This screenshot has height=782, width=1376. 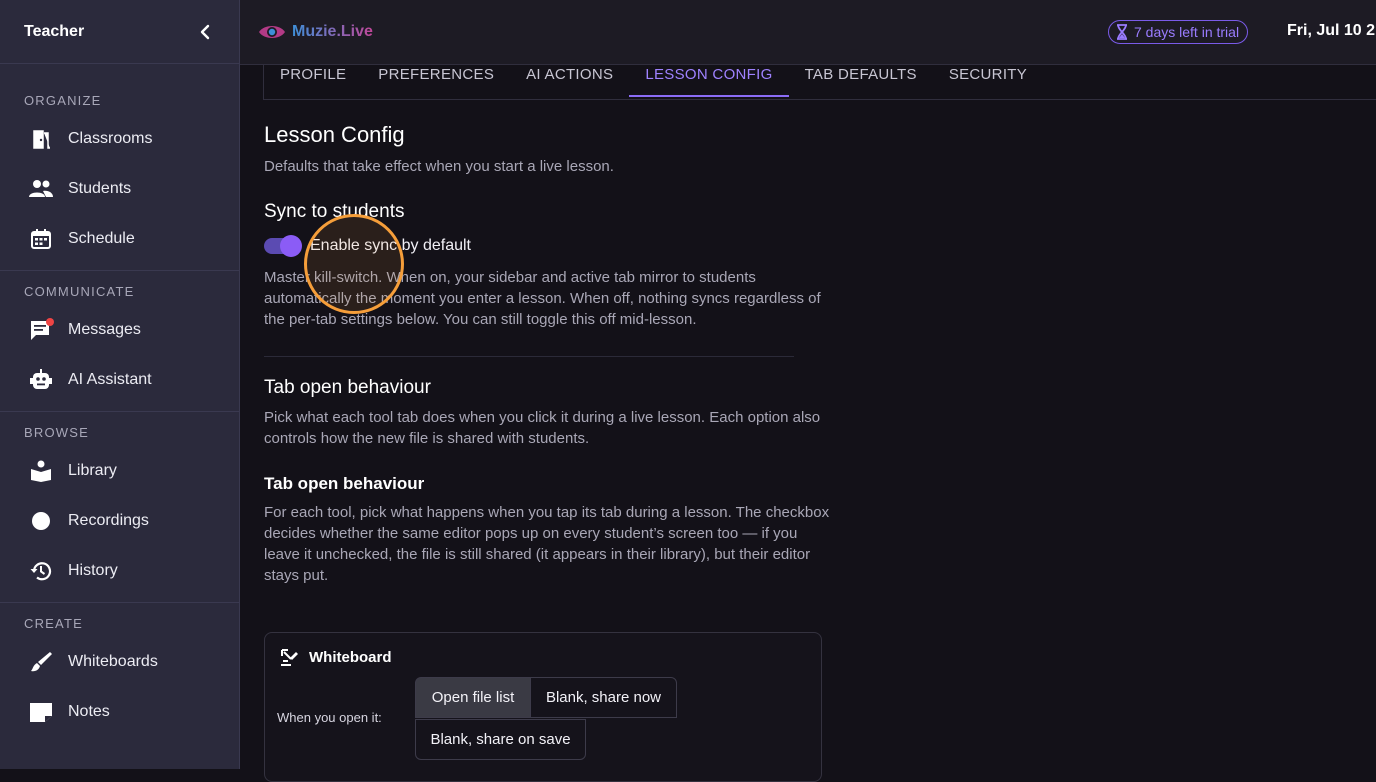 I want to click on sidebar-item-whiteboards: Whiteboards, so click(x=119, y=662).